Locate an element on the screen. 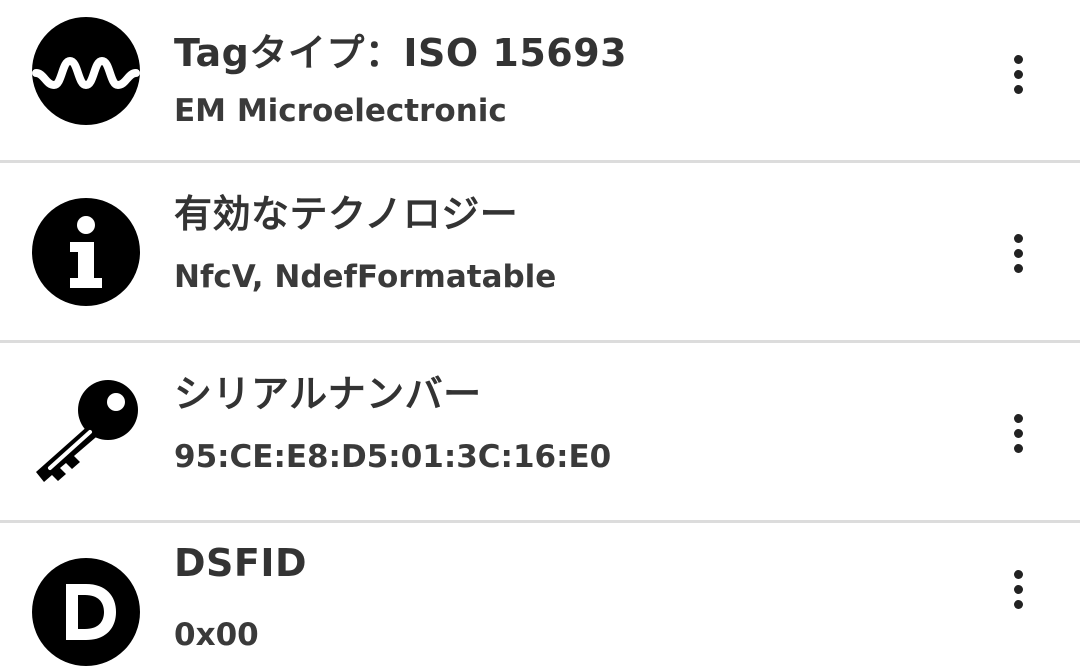 This screenshot has height=667, width=1080. item-title: Tagタイプ：ISO 15693 is located at coordinates (401, 53).